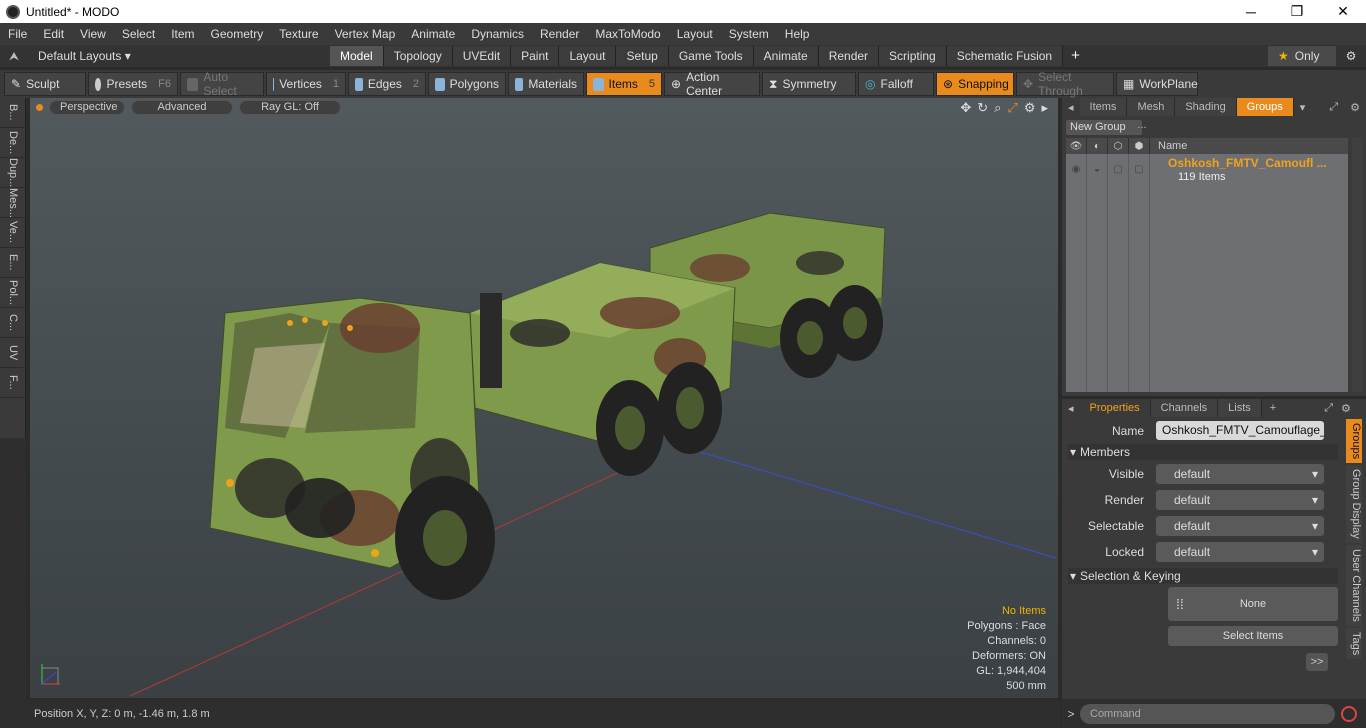 The image size is (1366, 728). I want to click on viewport-menu-dot, so click(39, 107).